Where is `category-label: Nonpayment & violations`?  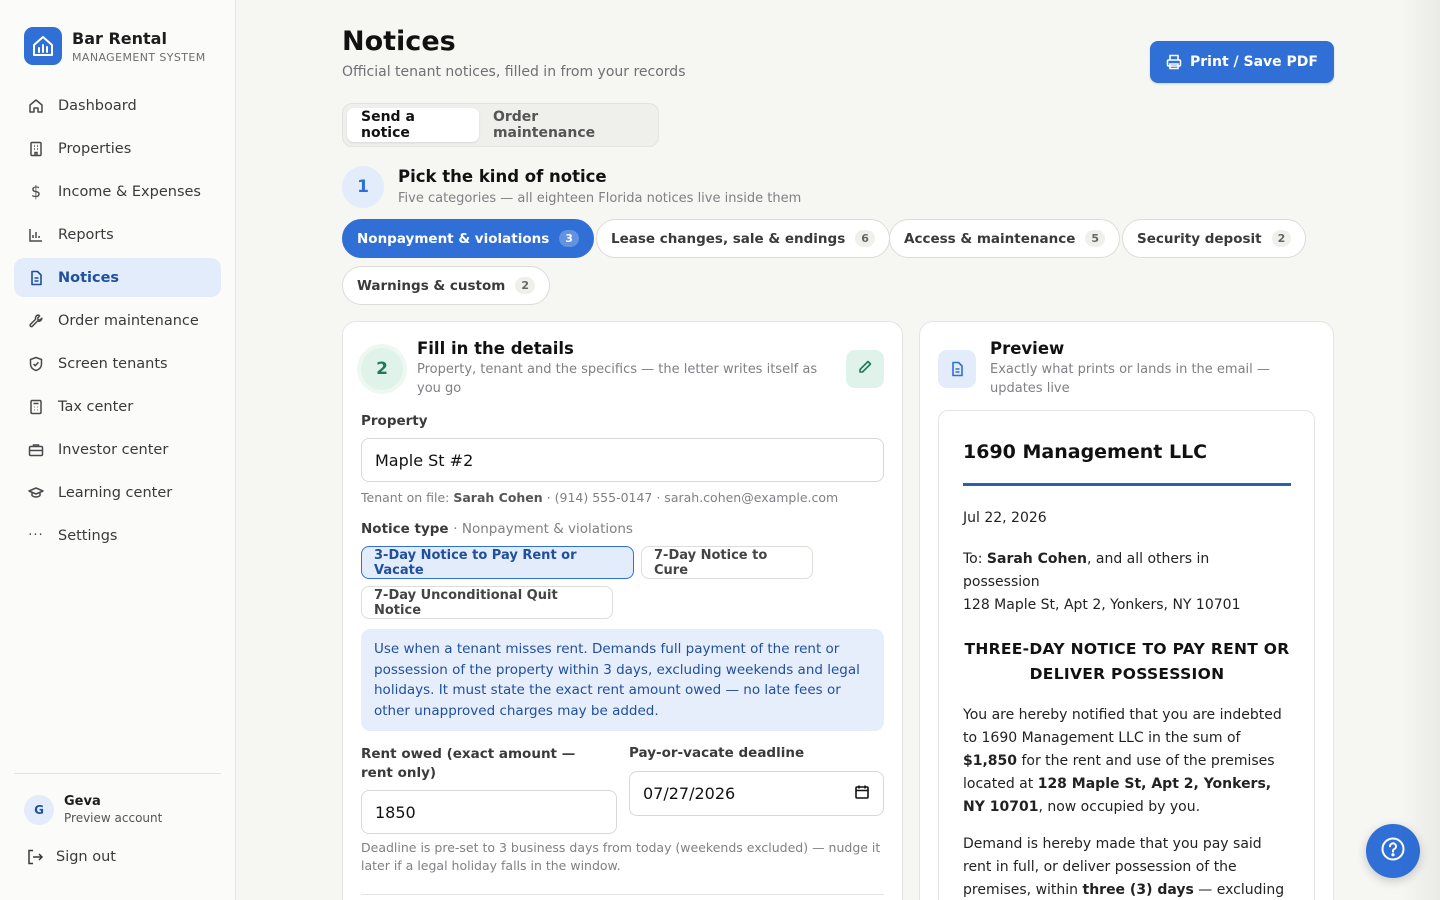
category-label: Nonpayment & violations is located at coordinates (453, 238).